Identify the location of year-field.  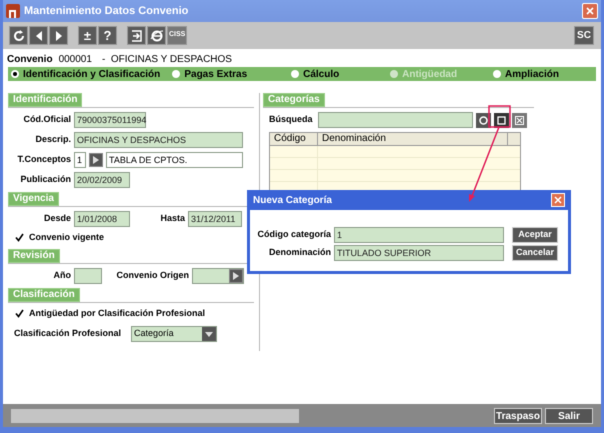
(88, 276).